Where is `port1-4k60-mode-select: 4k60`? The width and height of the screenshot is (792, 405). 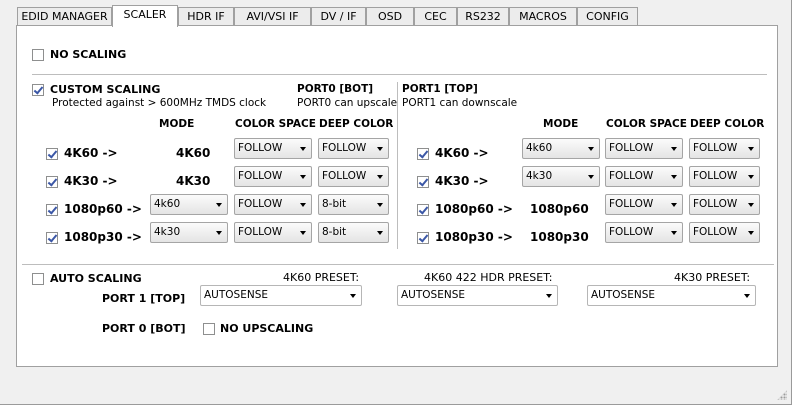
port1-4k60-mode-select: 4k60 is located at coordinates (561, 148).